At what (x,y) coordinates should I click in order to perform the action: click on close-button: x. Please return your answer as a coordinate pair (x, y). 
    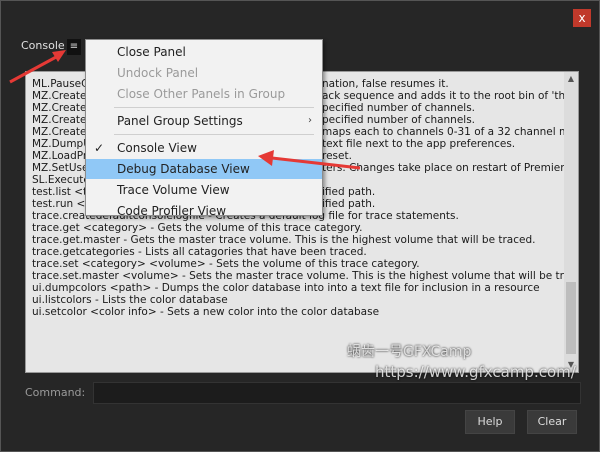
    Looking at the image, I should click on (582, 18).